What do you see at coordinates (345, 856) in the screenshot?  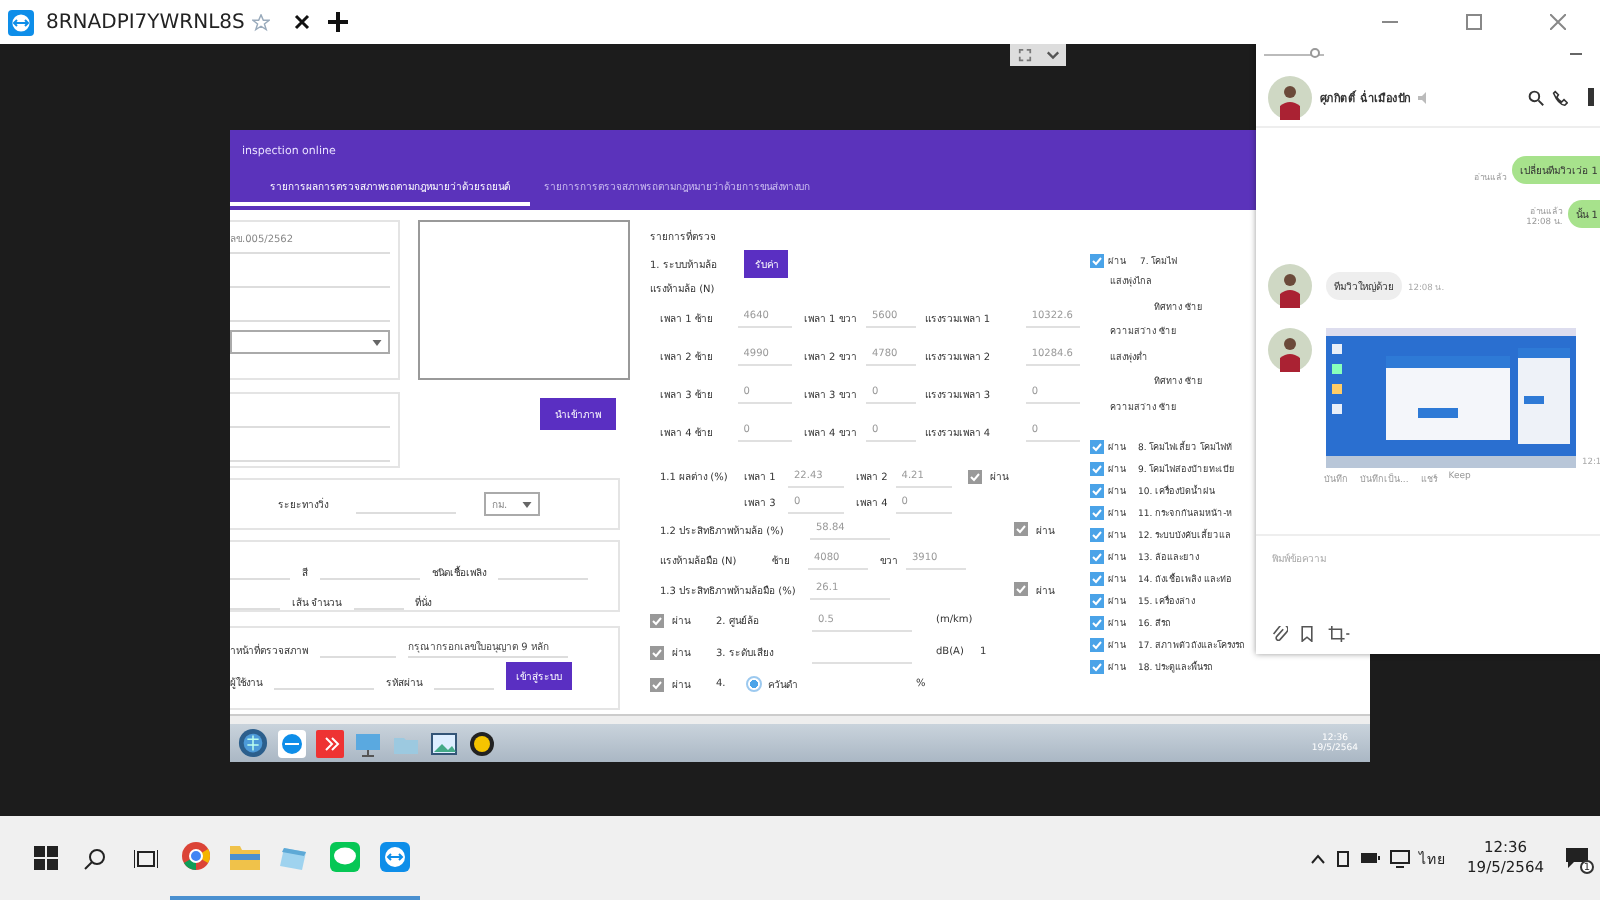 I see `chat-app-icon` at bounding box center [345, 856].